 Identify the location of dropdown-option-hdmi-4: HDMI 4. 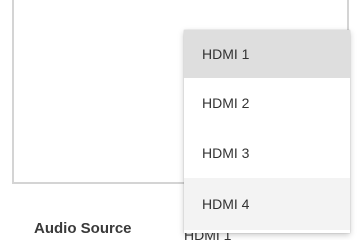
(267, 204).